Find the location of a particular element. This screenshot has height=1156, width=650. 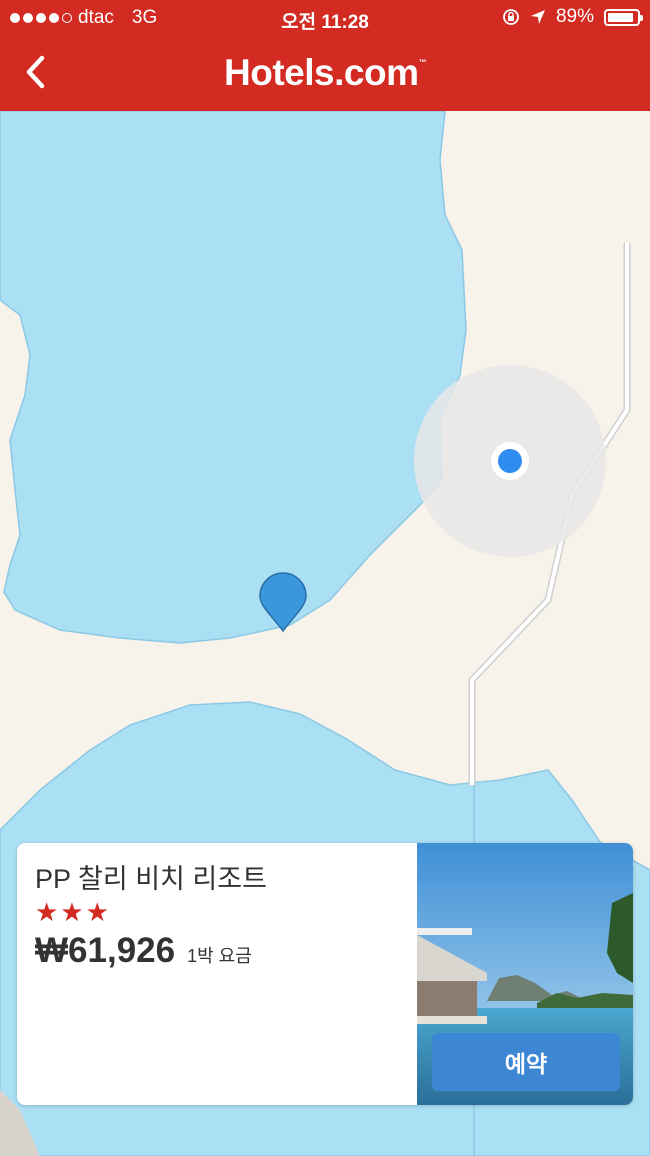

current-location-icon is located at coordinates (510, 461).